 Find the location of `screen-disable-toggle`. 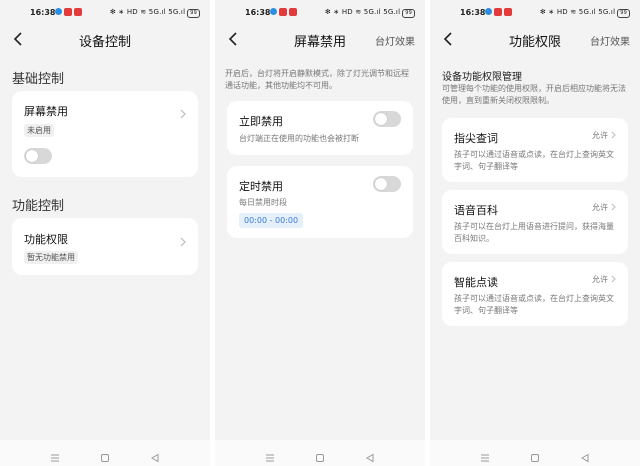

screen-disable-toggle is located at coordinates (38, 156).